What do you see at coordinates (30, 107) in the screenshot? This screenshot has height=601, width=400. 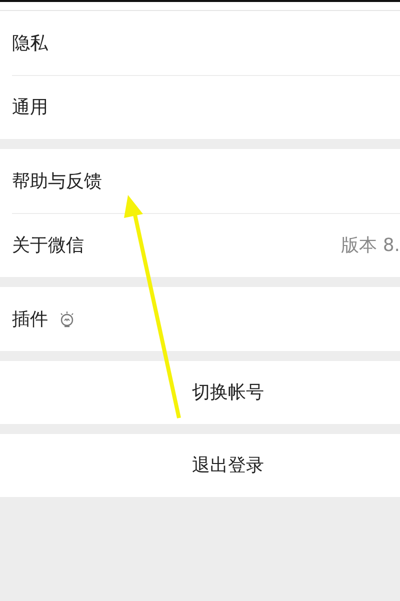 I see `settings-item: 通用` at bounding box center [30, 107].